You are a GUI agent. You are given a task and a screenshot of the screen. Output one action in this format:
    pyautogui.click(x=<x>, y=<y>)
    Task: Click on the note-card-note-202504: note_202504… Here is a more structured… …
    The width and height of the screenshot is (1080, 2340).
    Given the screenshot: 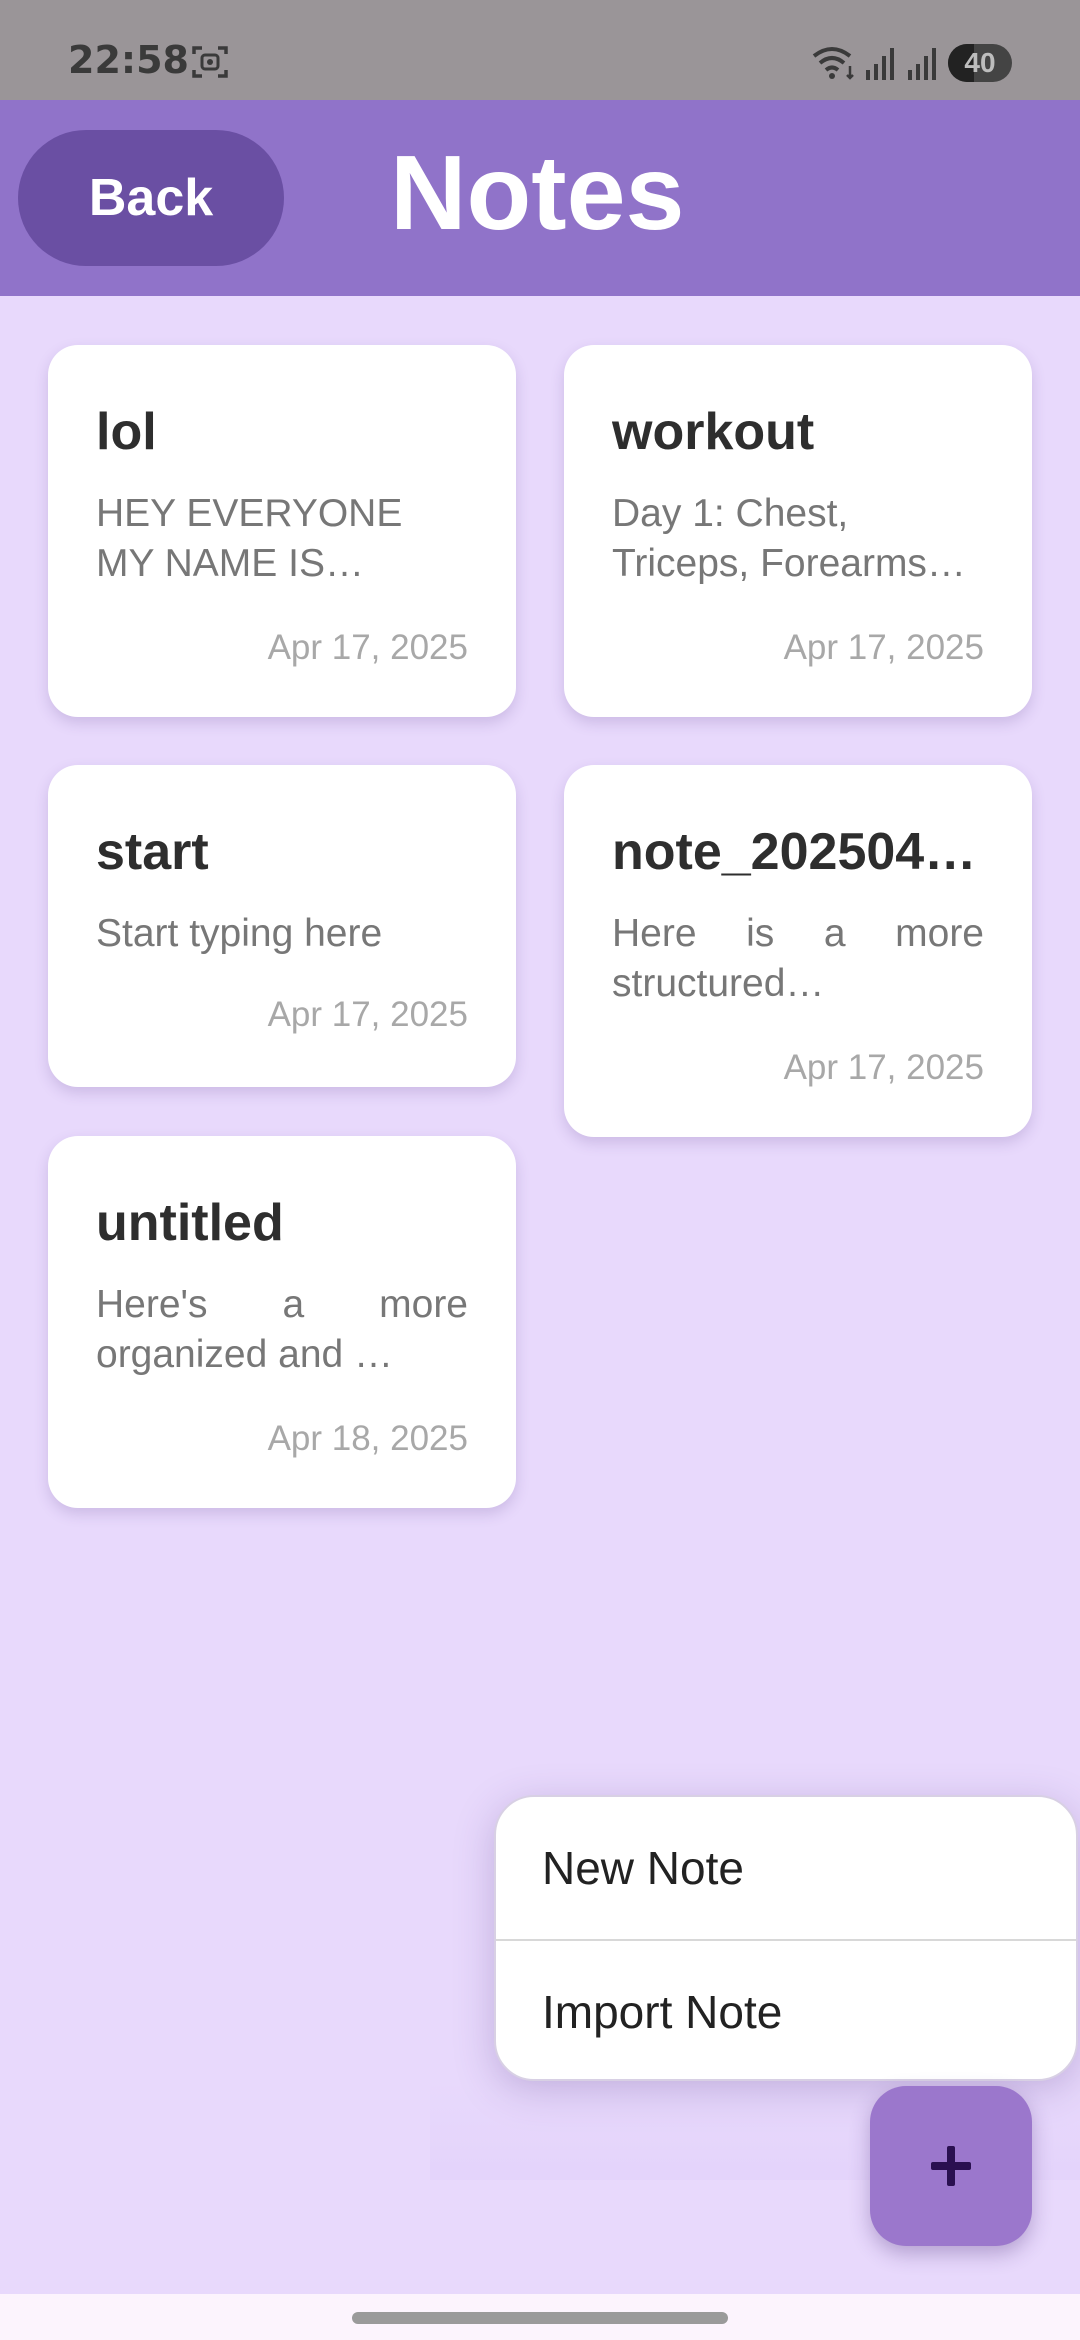 What is the action you would take?
    pyautogui.click(x=798, y=951)
    